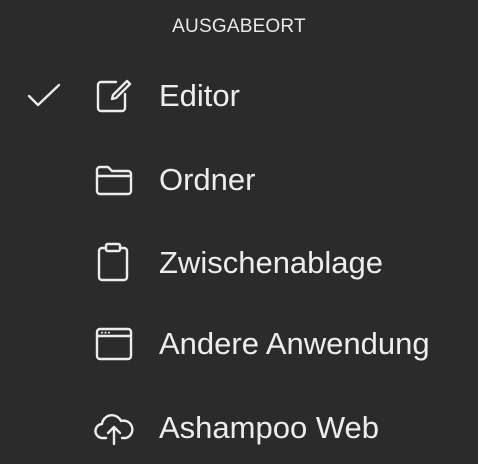 Image resolution: width=487 pixels, height=464 pixels. Describe the element at coordinates (207, 179) in the screenshot. I see `menu-item-label: Ordner` at that location.